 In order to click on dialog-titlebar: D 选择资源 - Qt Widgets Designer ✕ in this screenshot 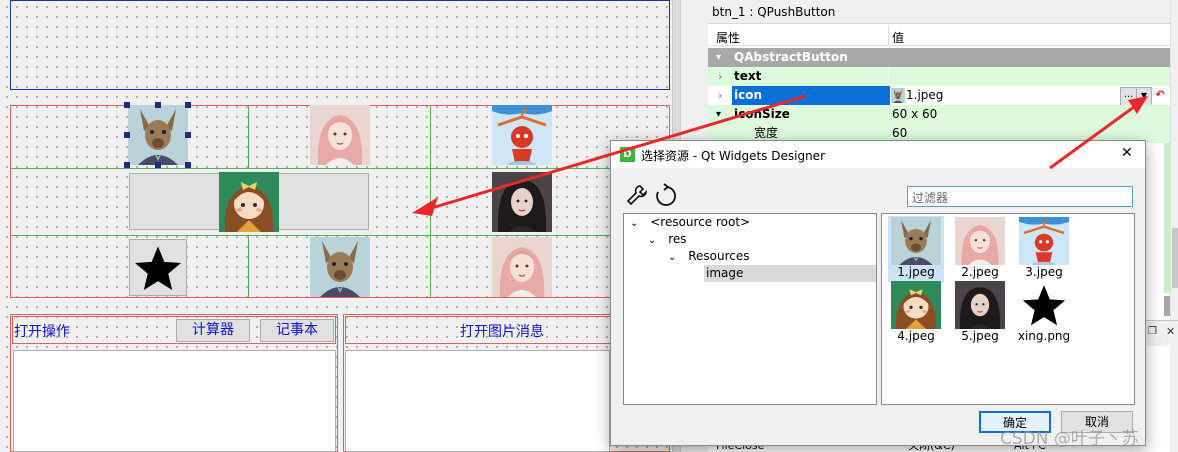, I will do `click(878, 154)`.